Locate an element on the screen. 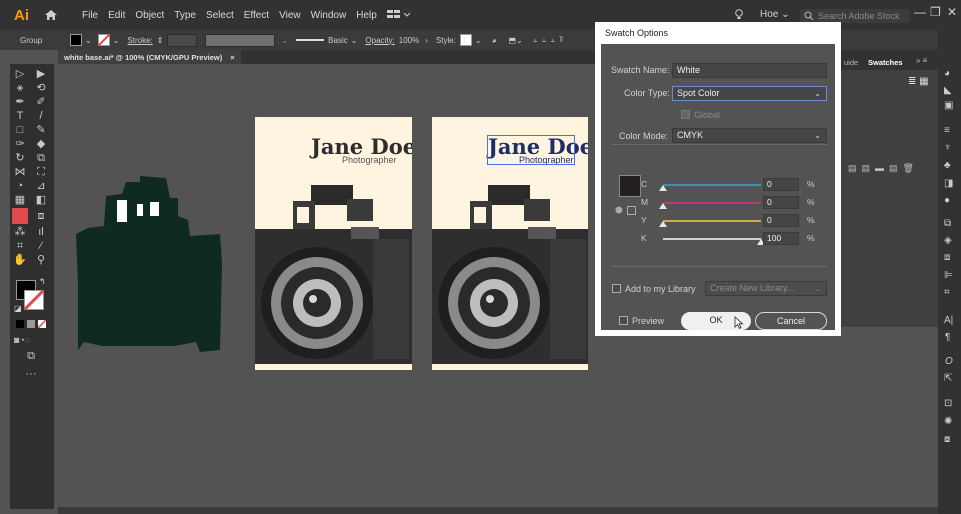 Image resolution: width=961 pixels, height=514 pixels. screen-mode-icon: ⧉ is located at coordinates (31, 356).